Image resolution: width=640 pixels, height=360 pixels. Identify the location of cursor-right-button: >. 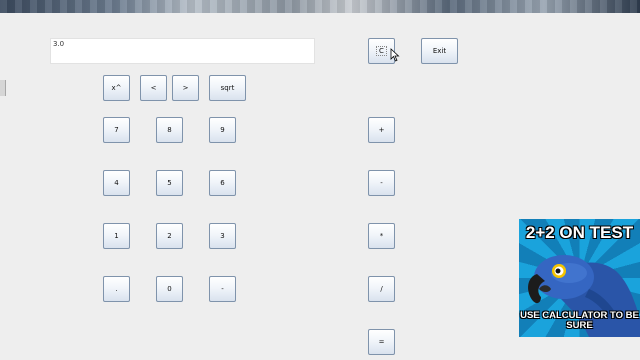
(185, 88).